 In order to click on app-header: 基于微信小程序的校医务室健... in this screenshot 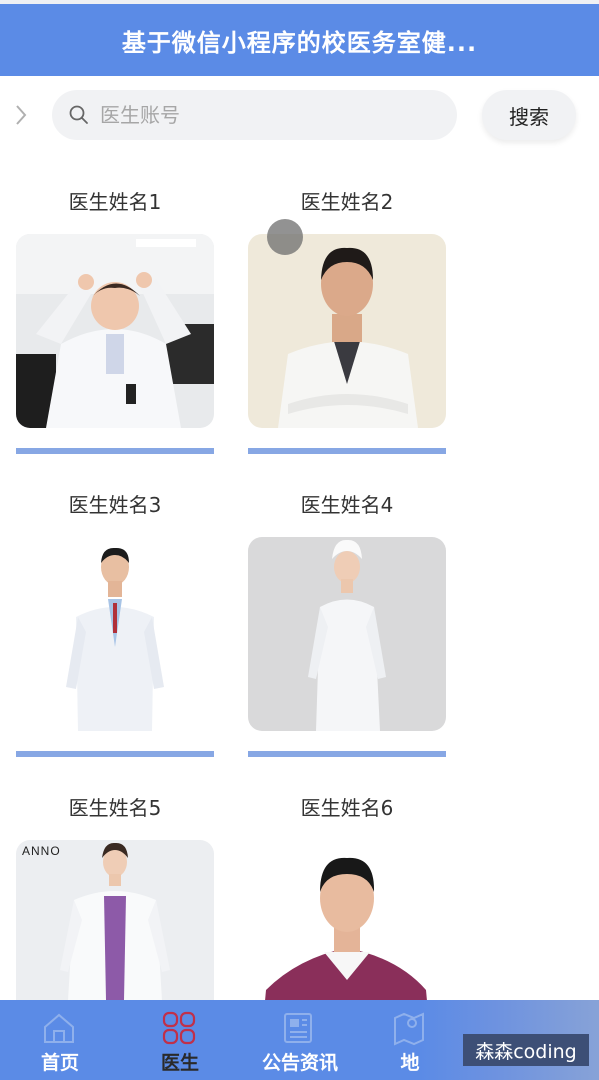, I will do `click(299, 40)`.